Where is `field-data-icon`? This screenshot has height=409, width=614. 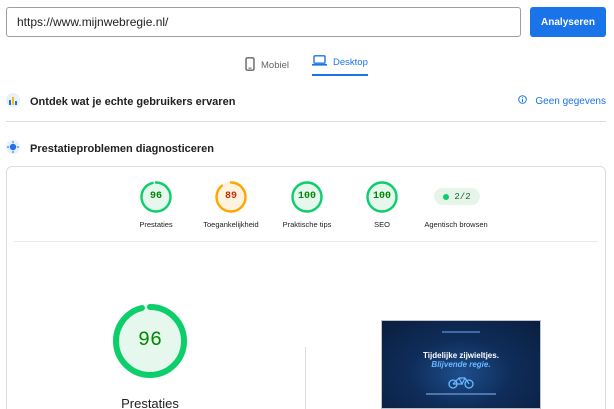 field-data-icon is located at coordinates (13, 102).